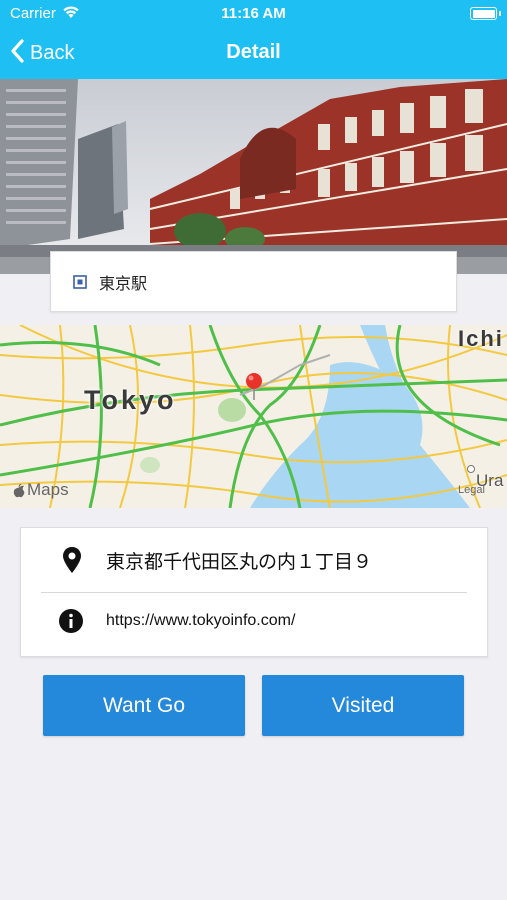 The height and width of the screenshot is (900, 507). Describe the element at coordinates (481, 338) in the screenshot. I see `map-edge-label: Ichi` at that location.